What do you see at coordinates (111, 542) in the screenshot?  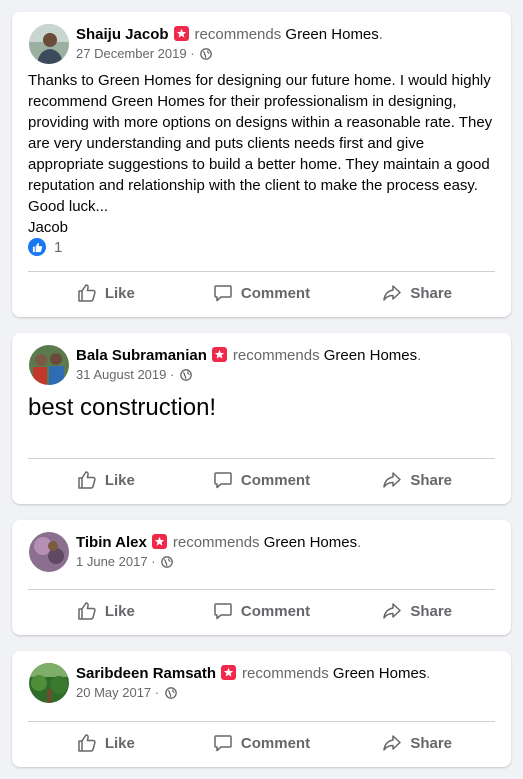 I see `author-name: Tibin Alex` at bounding box center [111, 542].